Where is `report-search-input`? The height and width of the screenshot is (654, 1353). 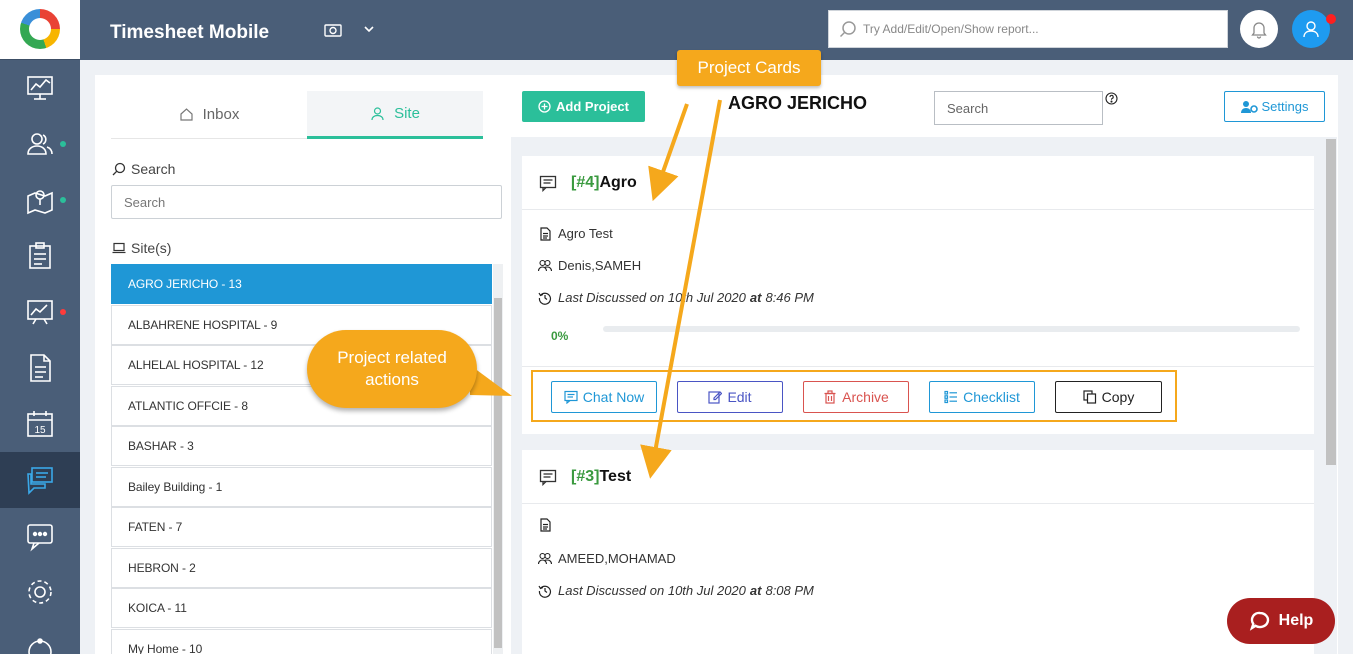 report-search-input is located at coordinates (1038, 29).